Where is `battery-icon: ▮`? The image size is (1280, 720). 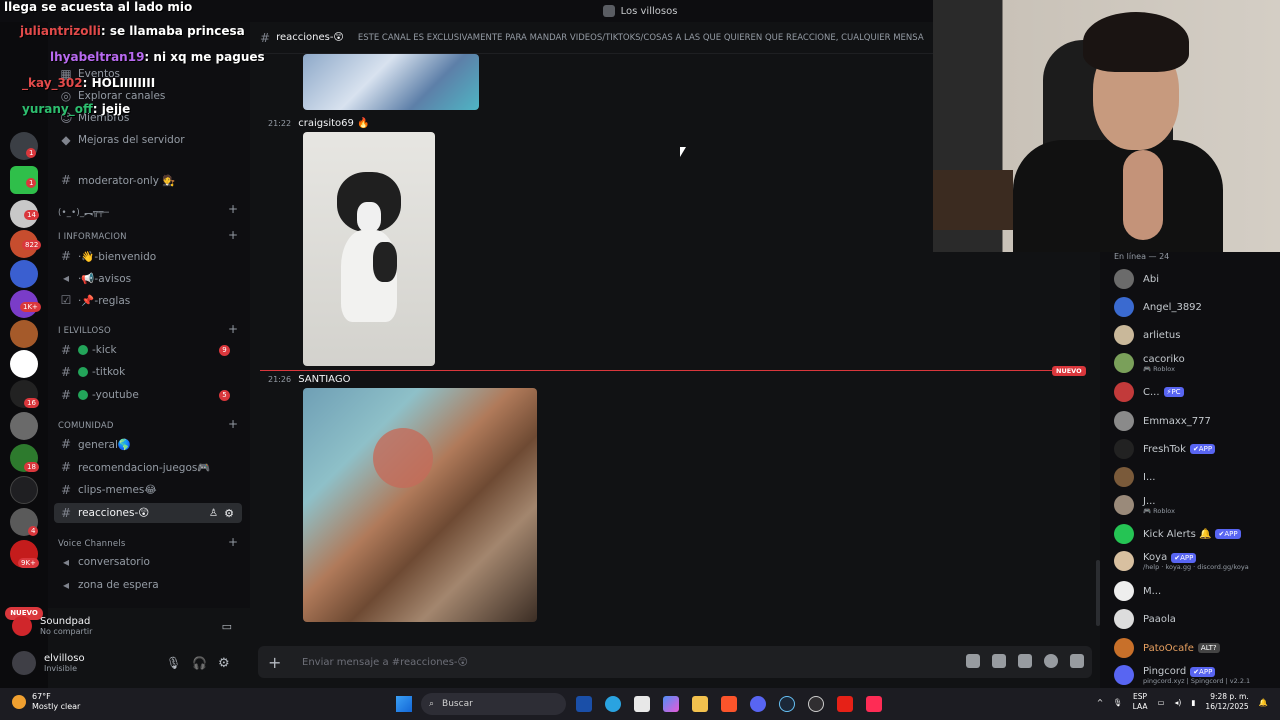
battery-icon: ▮ is located at coordinates (1193, 702).